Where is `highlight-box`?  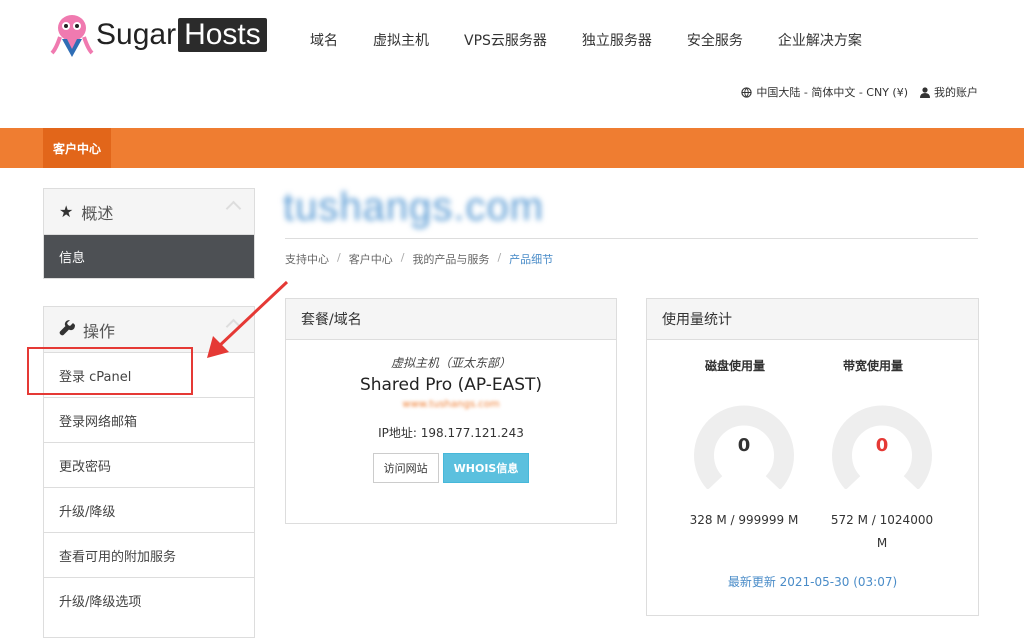
highlight-box is located at coordinates (110, 371).